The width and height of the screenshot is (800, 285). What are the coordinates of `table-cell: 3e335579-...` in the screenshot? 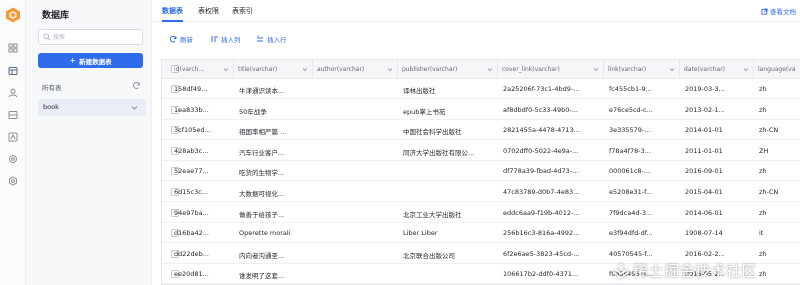 It's located at (644, 130).